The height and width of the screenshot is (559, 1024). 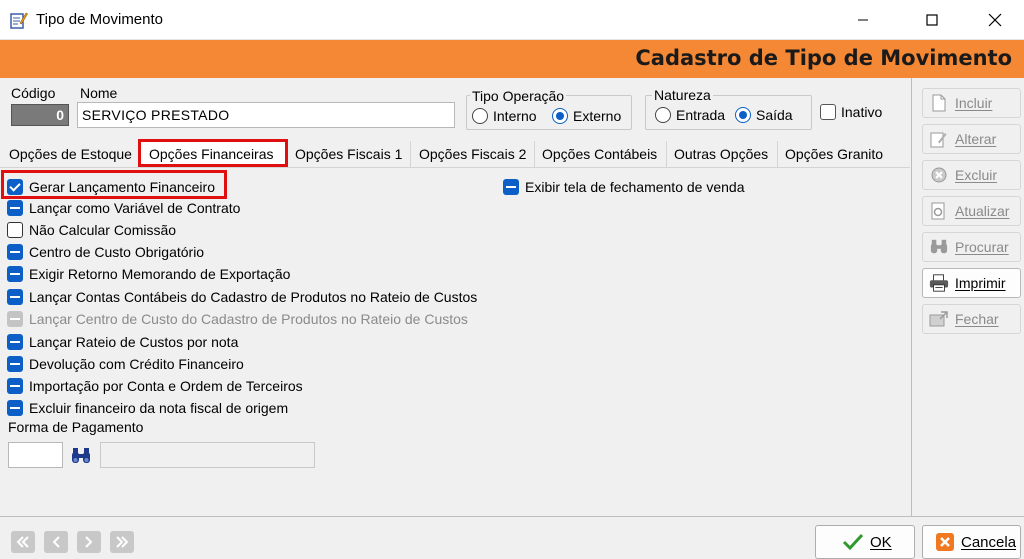 What do you see at coordinates (977, 319) in the screenshot?
I see `fechar-label: Fechar` at bounding box center [977, 319].